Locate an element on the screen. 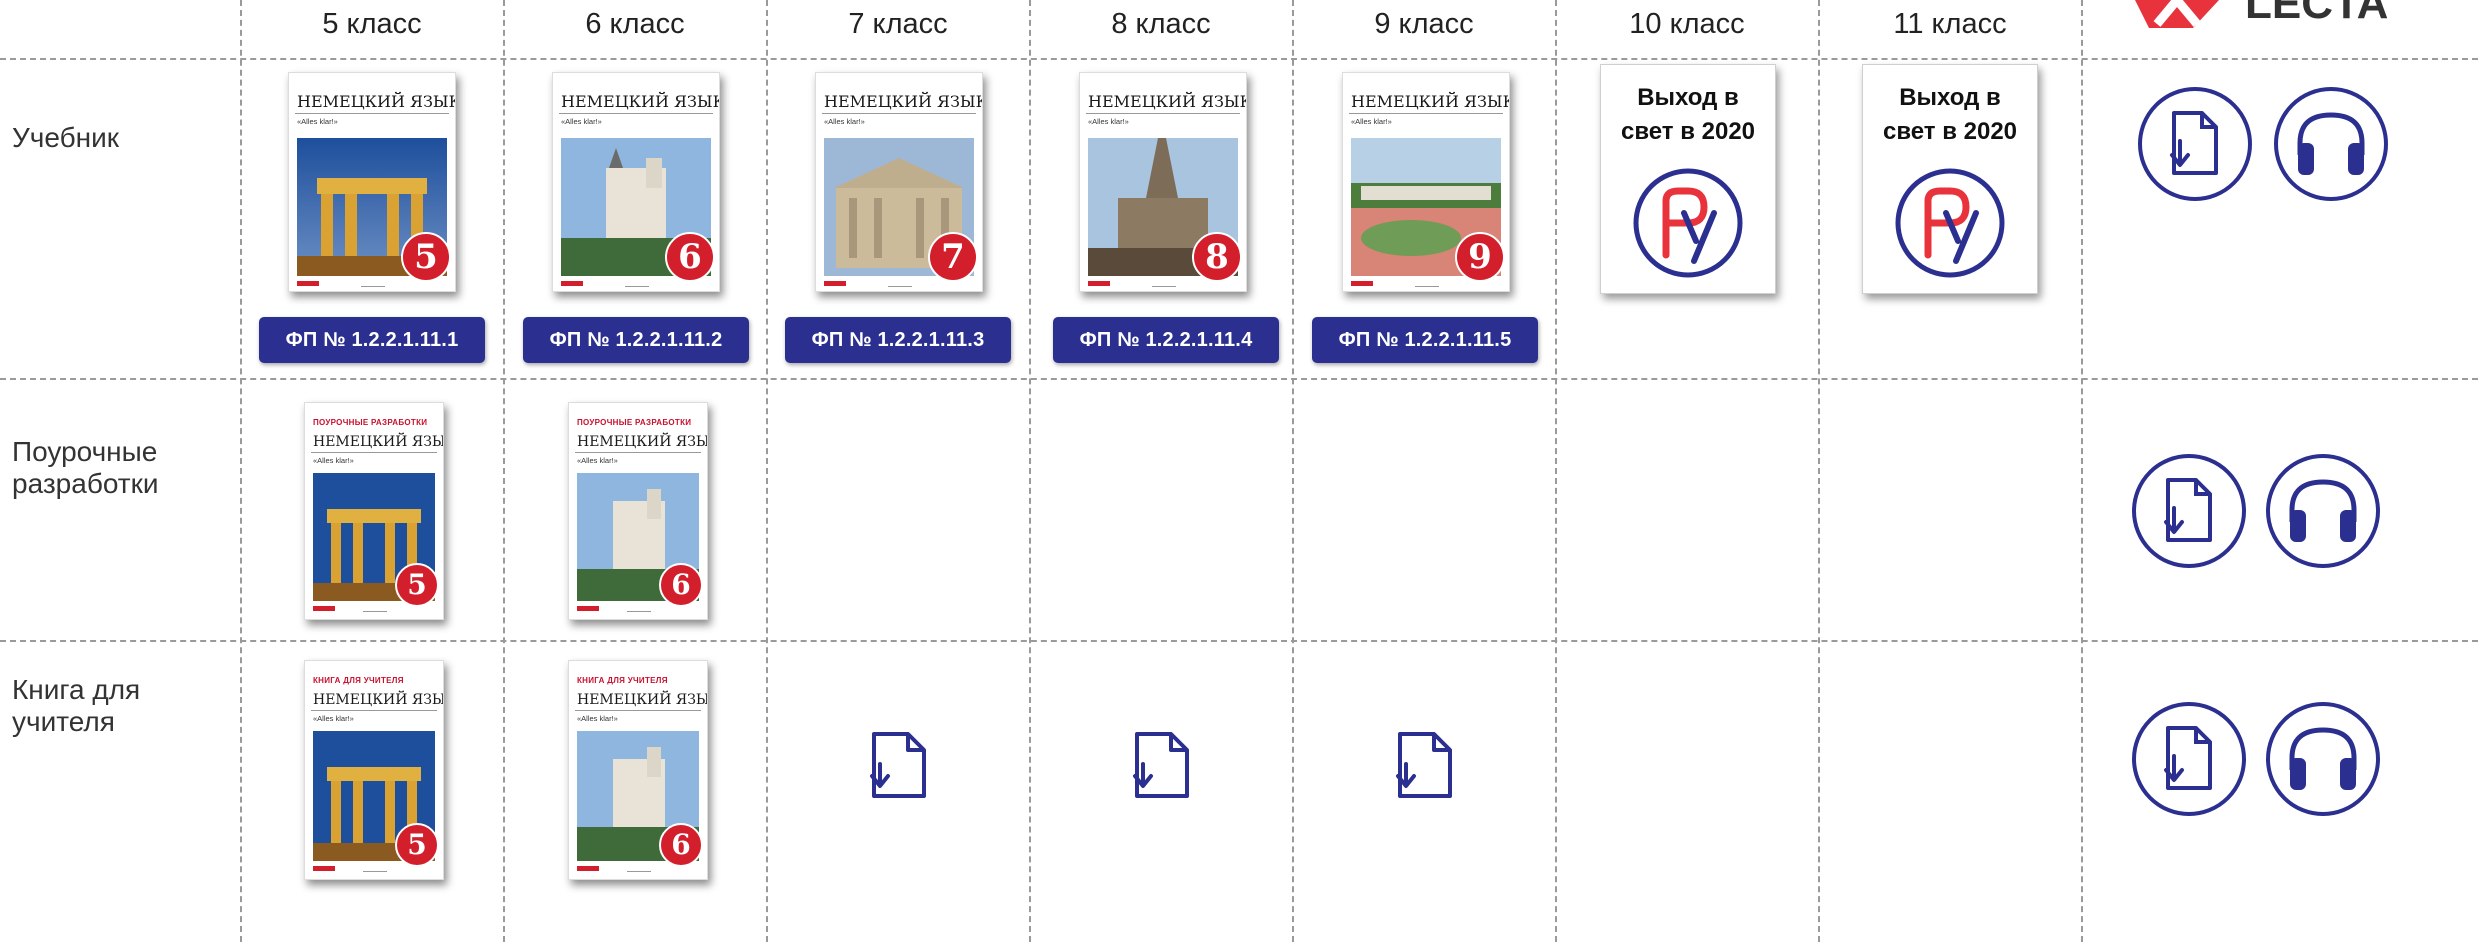 The height and width of the screenshot is (942, 2478). row-label-teacher: Книга для учителя is located at coordinates (76, 705).